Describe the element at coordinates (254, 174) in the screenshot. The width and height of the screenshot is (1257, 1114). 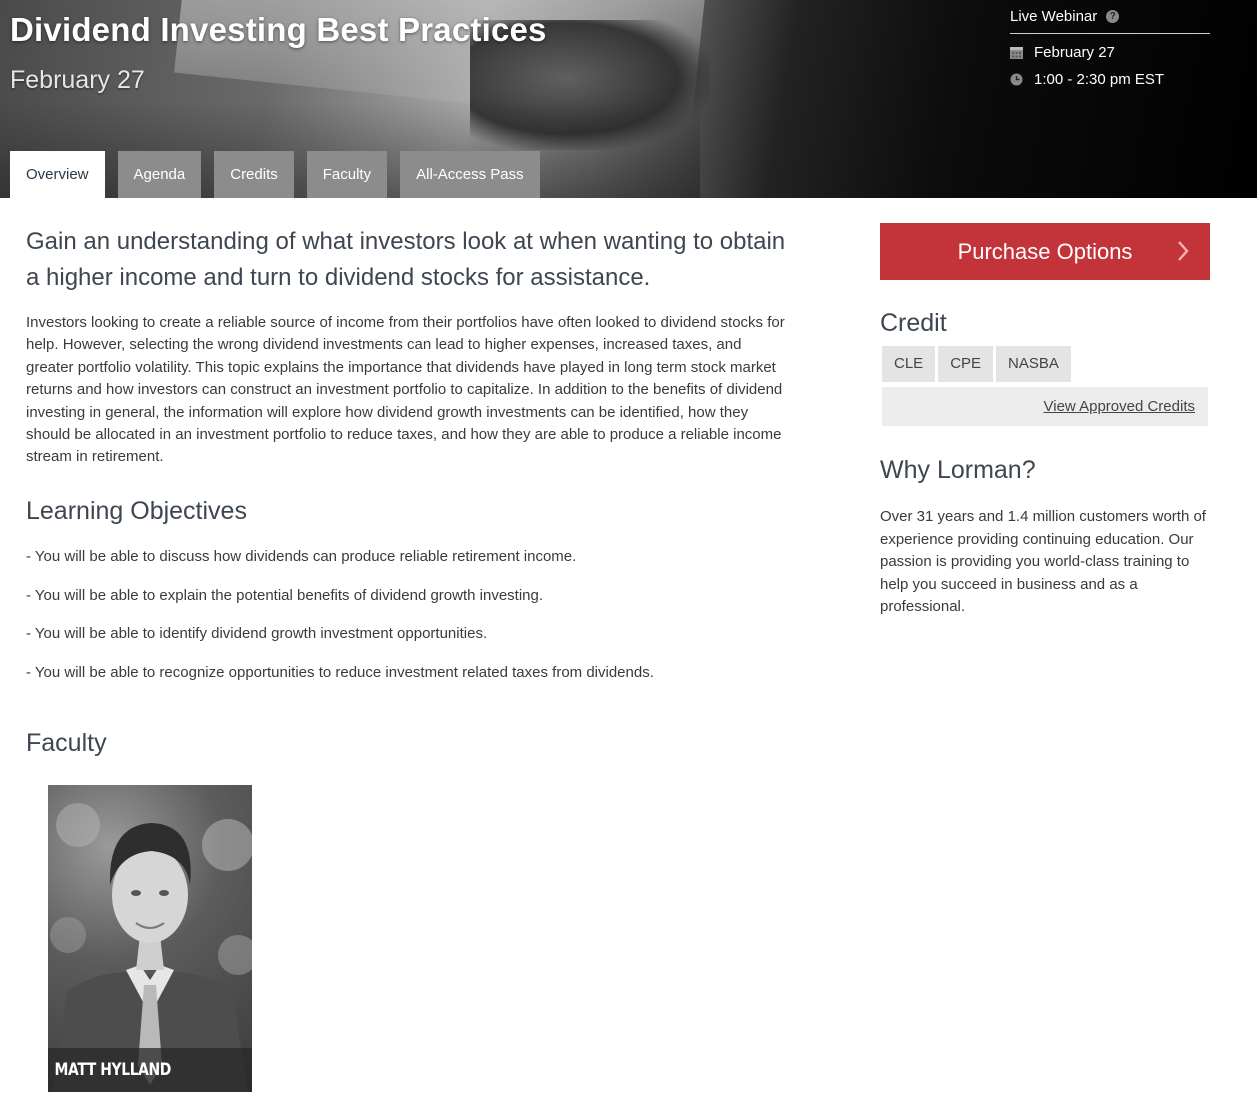
I see `tab-credits: Credits` at that location.